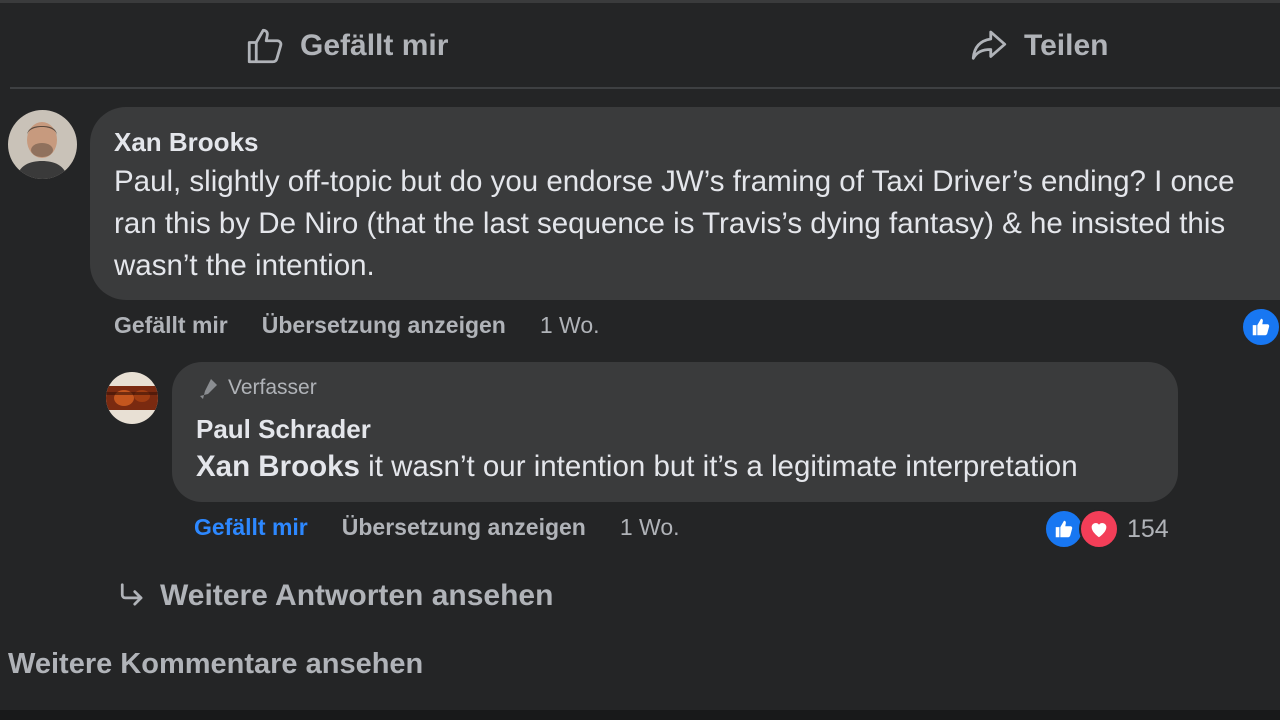  I want to click on heart-reaction-icon, so click(1099, 530).